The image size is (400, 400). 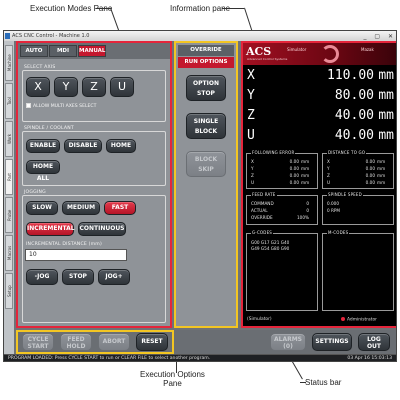 What do you see at coordinates (50, 229) in the screenshot?
I see `incremental-button: INCREMENTAL` at bounding box center [50, 229].